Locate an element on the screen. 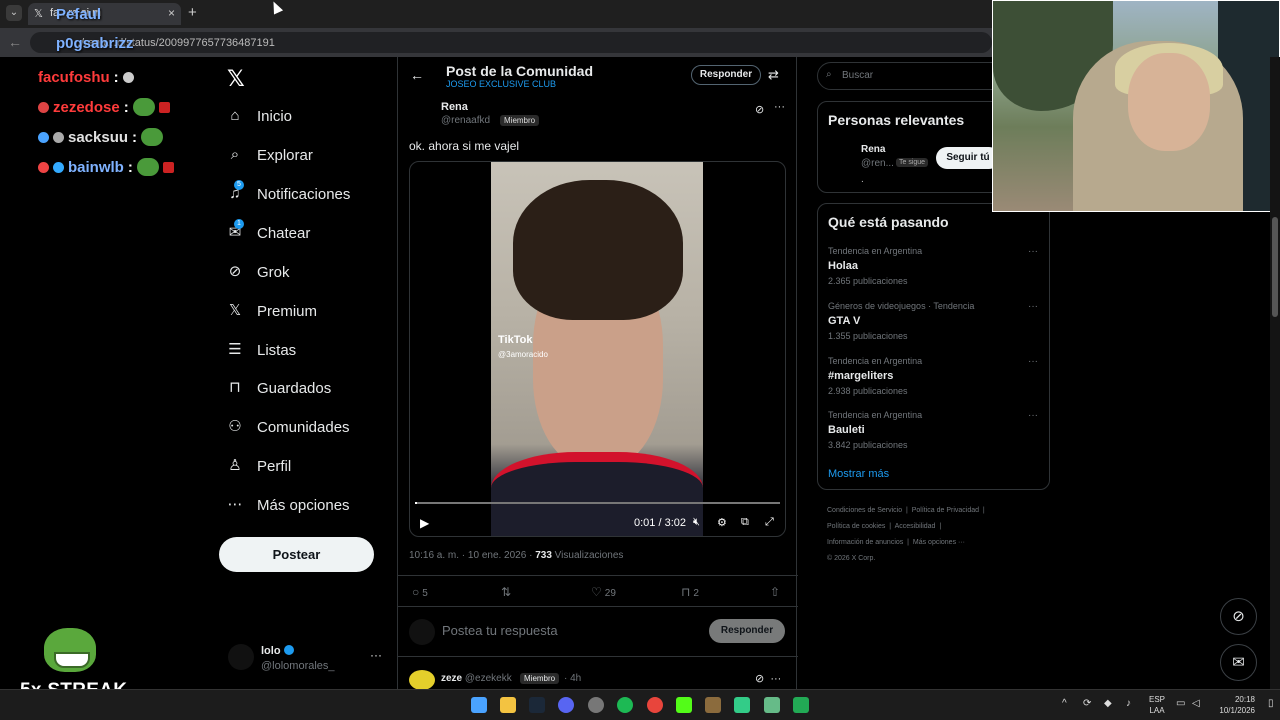 Image resolution: width=1280 pixels, height=720 pixels. sidebar-item-notificaciones: ♫ 5 Notificaciones is located at coordinates (288, 194).